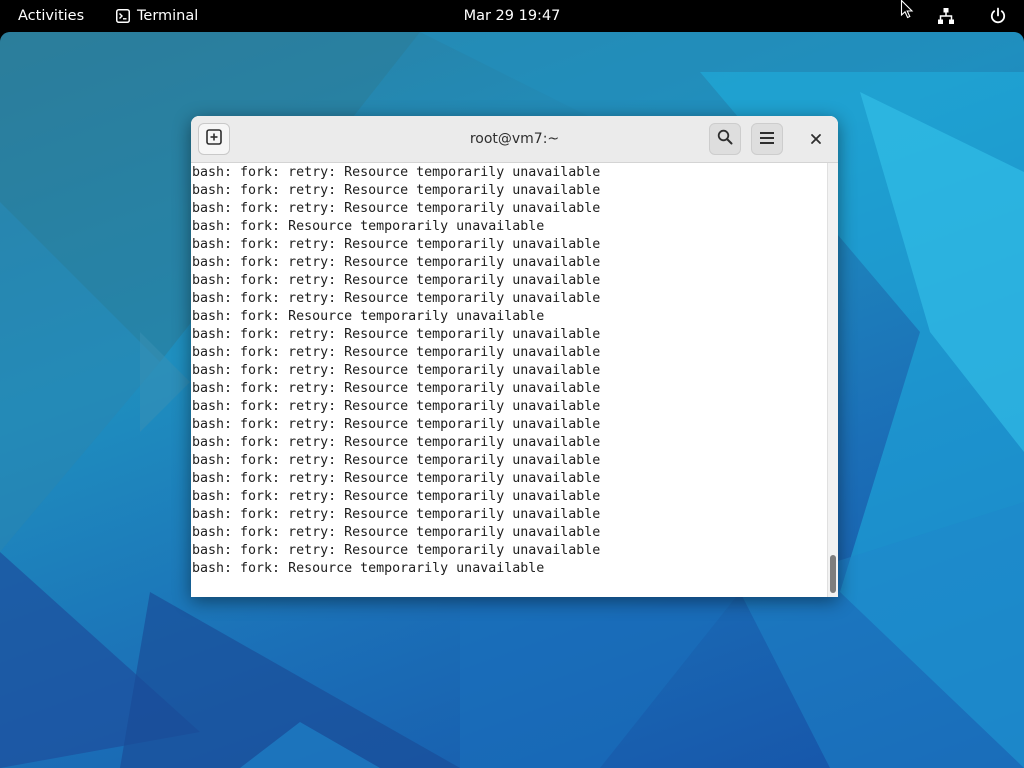  Describe the element at coordinates (168, 16) in the screenshot. I see `app-menu-label: Terminal` at that location.